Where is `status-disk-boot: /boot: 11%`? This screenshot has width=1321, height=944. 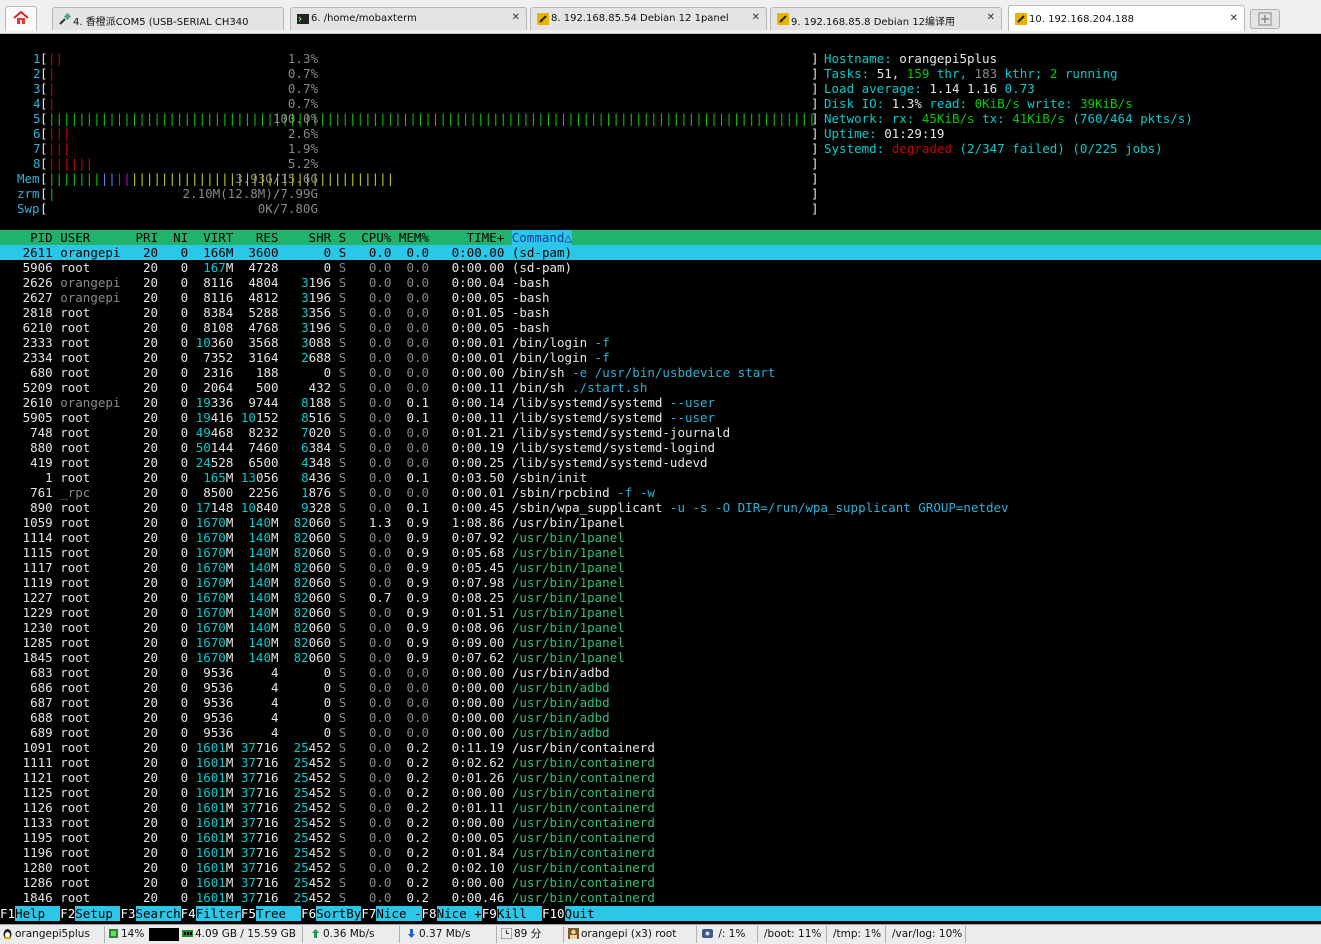 status-disk-boot: /boot: 11% is located at coordinates (793, 934).